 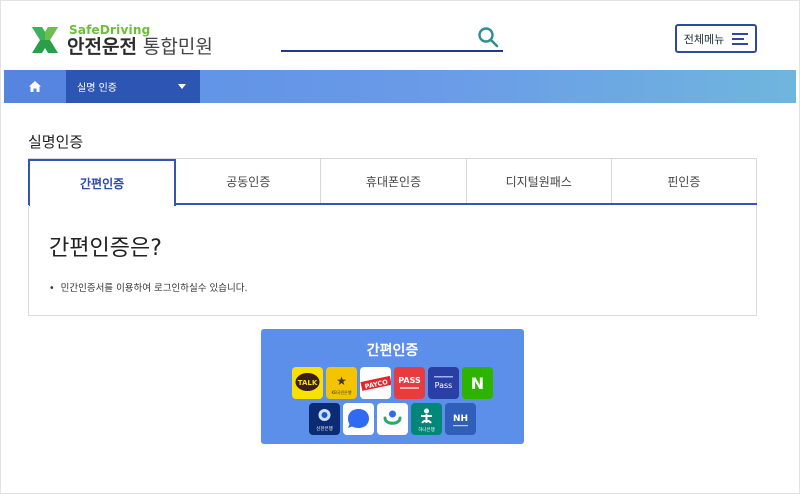 I want to click on tab-phone-auth: 휴대폰인증, so click(x=394, y=181).